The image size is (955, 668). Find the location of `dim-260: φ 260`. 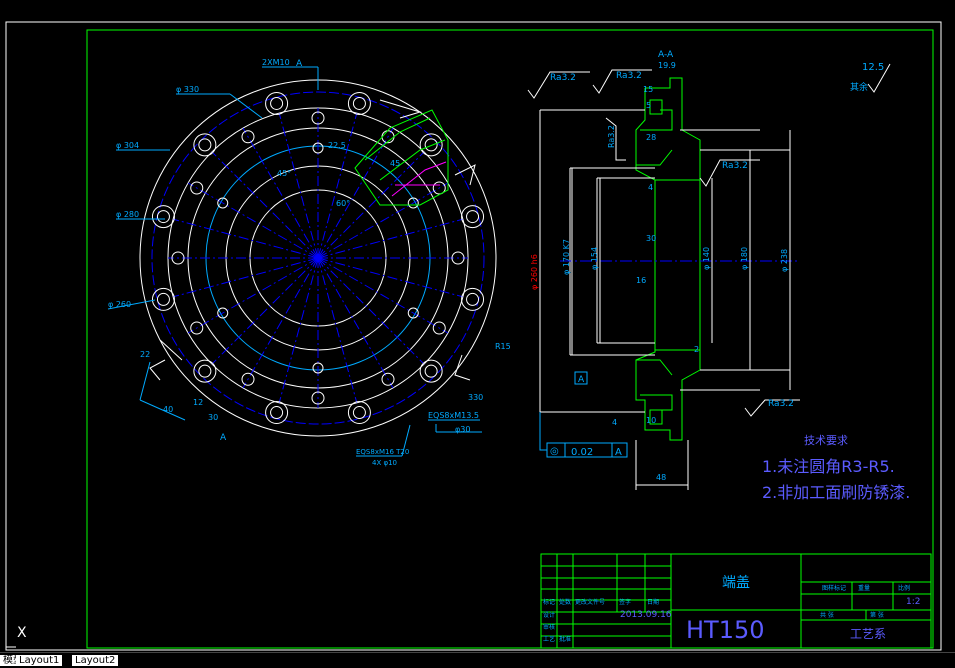

dim-260: φ 260 is located at coordinates (119, 304).